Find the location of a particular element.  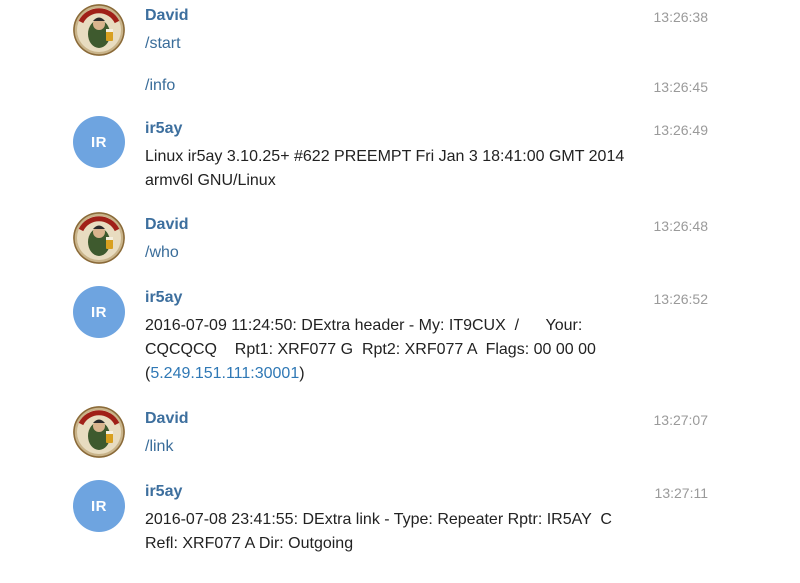

message-timestamp: 13:26:48 is located at coordinates (681, 226).